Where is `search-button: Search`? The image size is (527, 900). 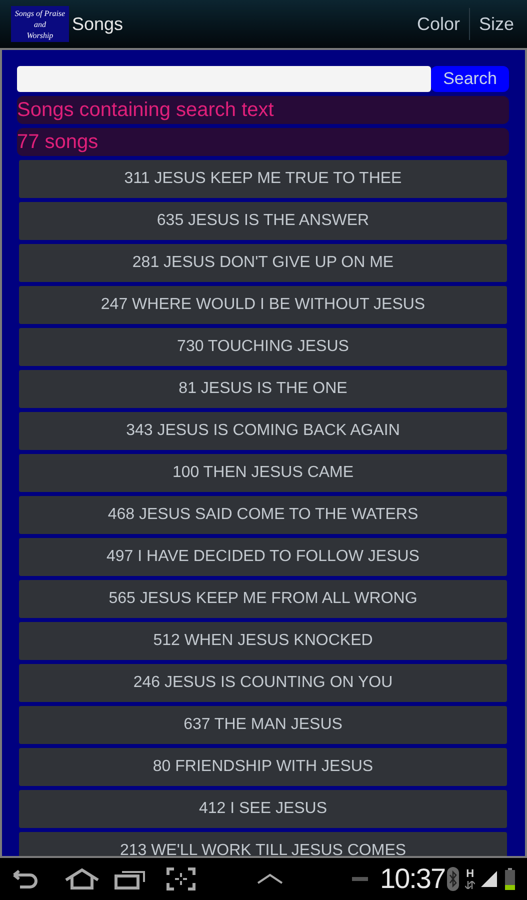
search-button: Search is located at coordinates (470, 79).